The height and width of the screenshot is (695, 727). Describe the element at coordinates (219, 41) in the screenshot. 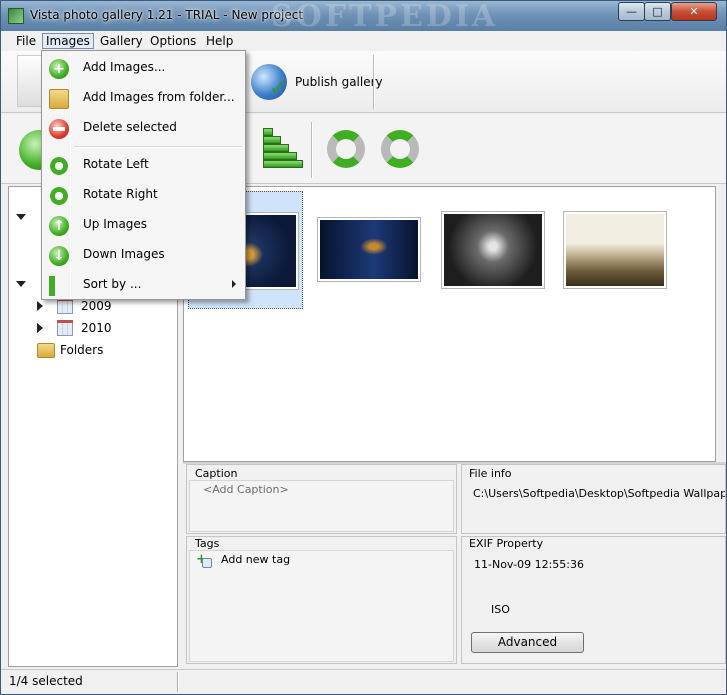

I see `menu-help: Help` at that location.